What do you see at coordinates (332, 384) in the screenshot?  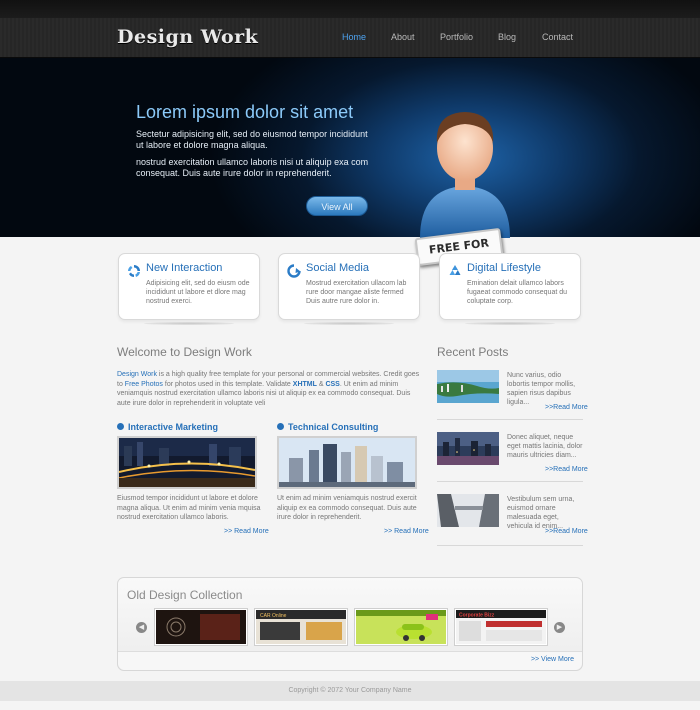 I see `css-link: CSS` at bounding box center [332, 384].